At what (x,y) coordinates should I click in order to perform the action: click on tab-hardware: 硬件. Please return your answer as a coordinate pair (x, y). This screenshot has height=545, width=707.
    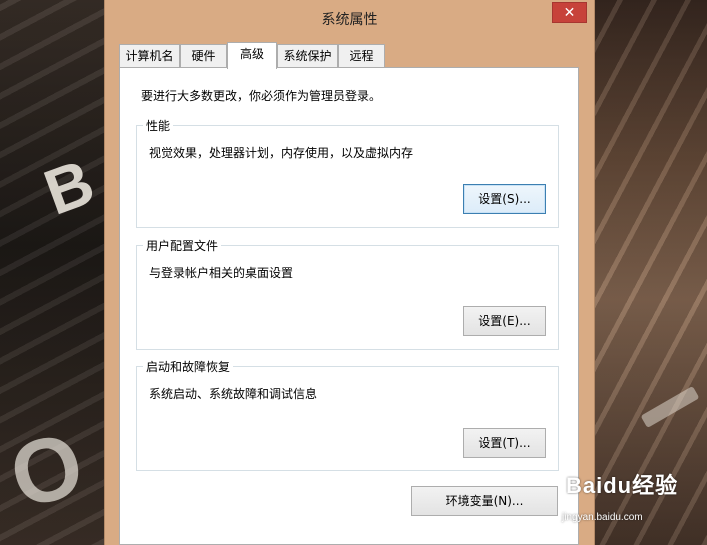
    Looking at the image, I should click on (203, 56).